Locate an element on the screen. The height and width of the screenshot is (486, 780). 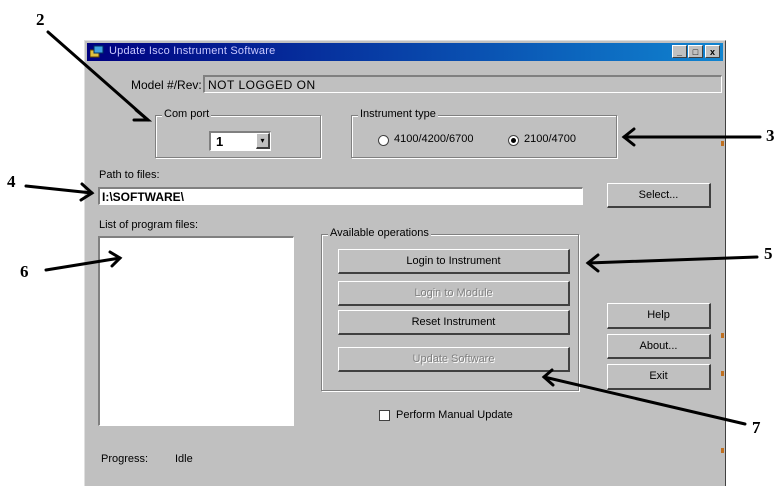
path-label: Path to files: is located at coordinates (129, 175).